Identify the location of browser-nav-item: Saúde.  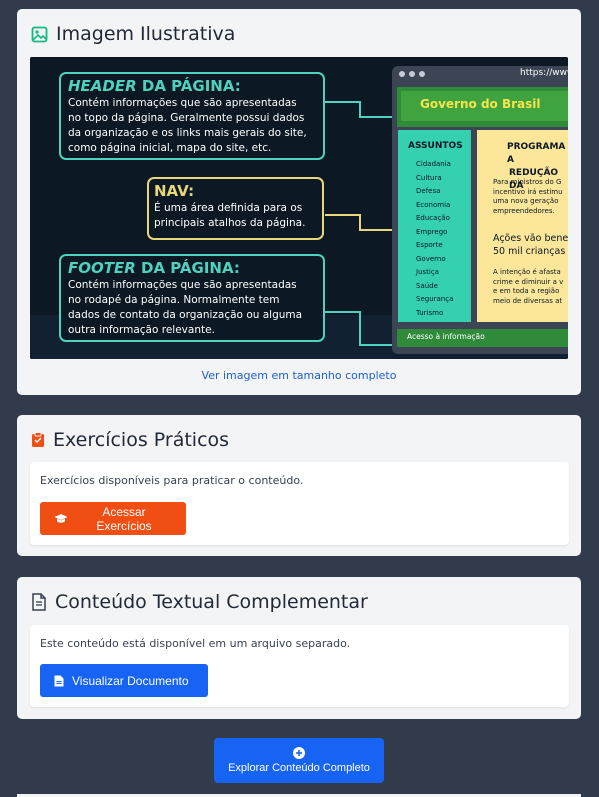
(427, 285).